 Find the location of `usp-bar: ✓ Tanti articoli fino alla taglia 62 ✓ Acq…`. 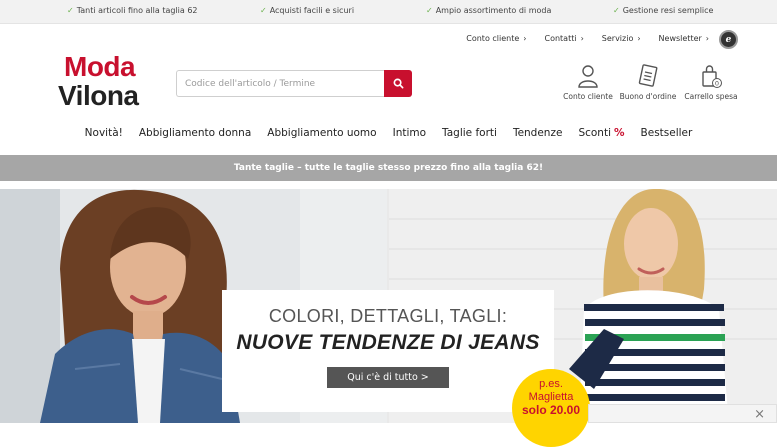

usp-bar: ✓ Tanti articoli fino alla taglia 62 ✓ Acq… is located at coordinates (388, 12).